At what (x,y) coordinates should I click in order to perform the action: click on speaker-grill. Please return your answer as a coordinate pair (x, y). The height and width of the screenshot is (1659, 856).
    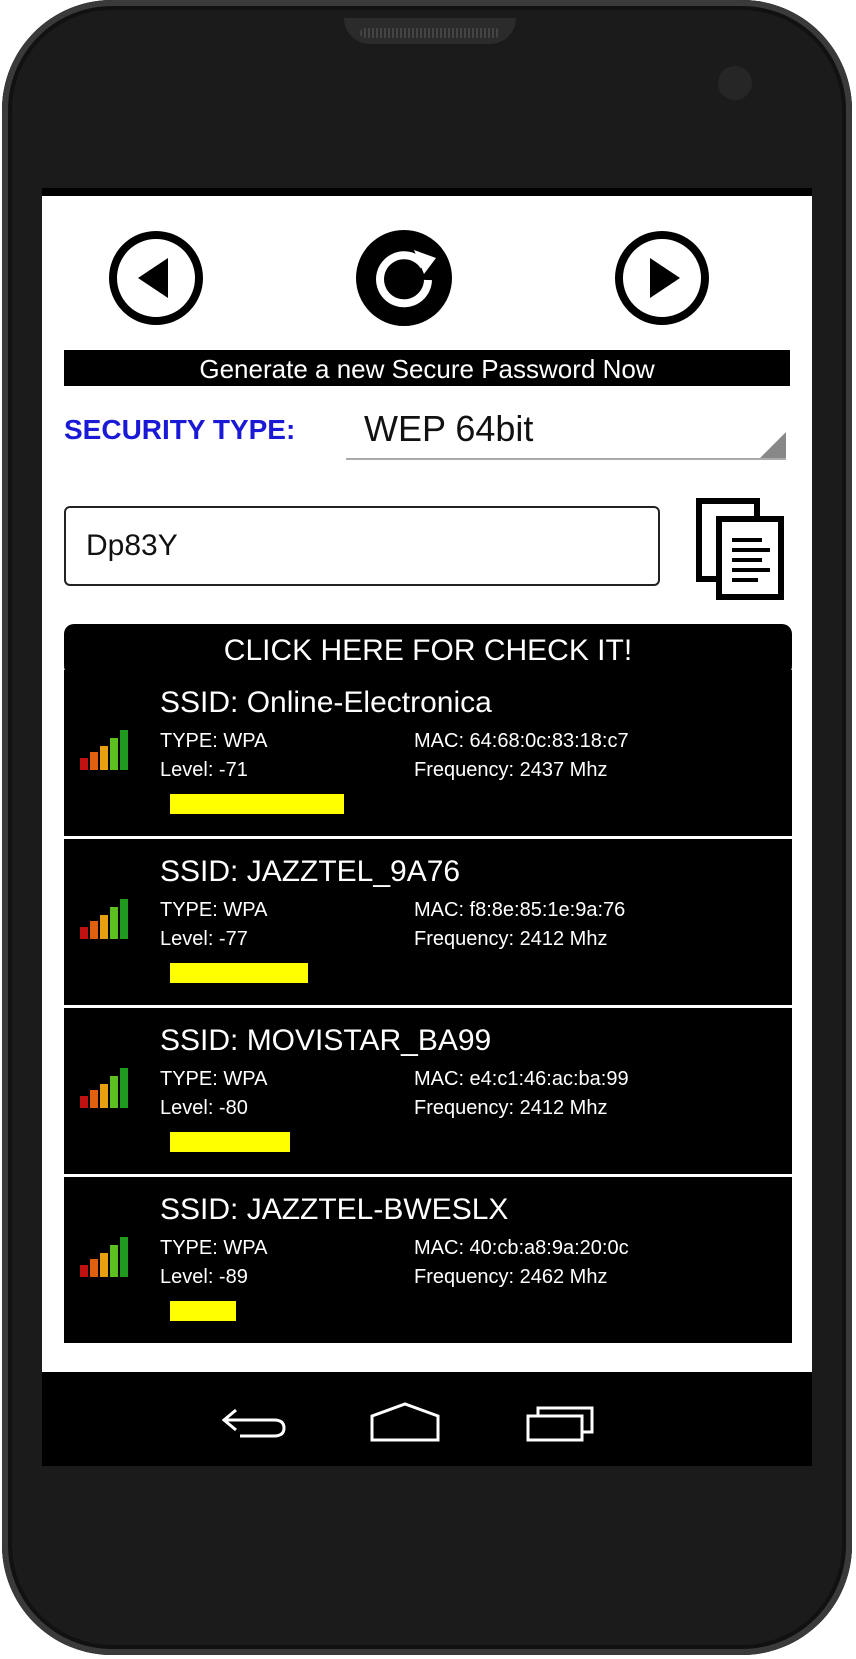
    Looking at the image, I should click on (430, 33).